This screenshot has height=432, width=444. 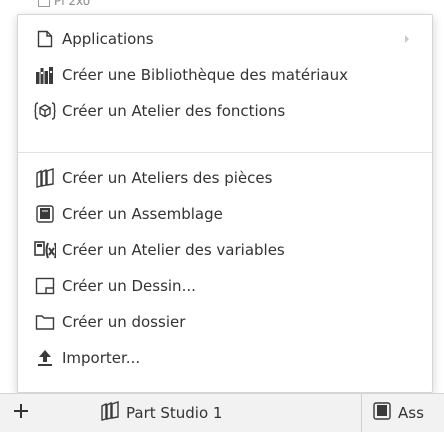 I want to click on add-tab-button, so click(x=21, y=413).